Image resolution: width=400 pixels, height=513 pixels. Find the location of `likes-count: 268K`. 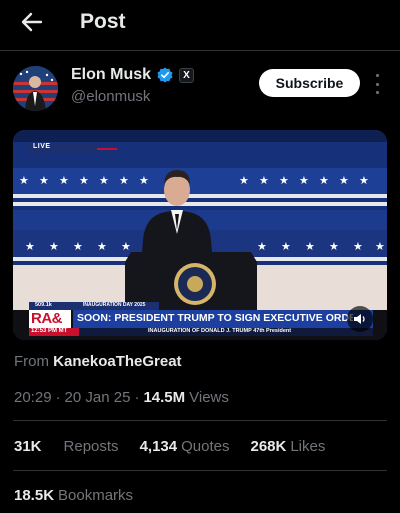

likes-count: 268K is located at coordinates (268, 446).